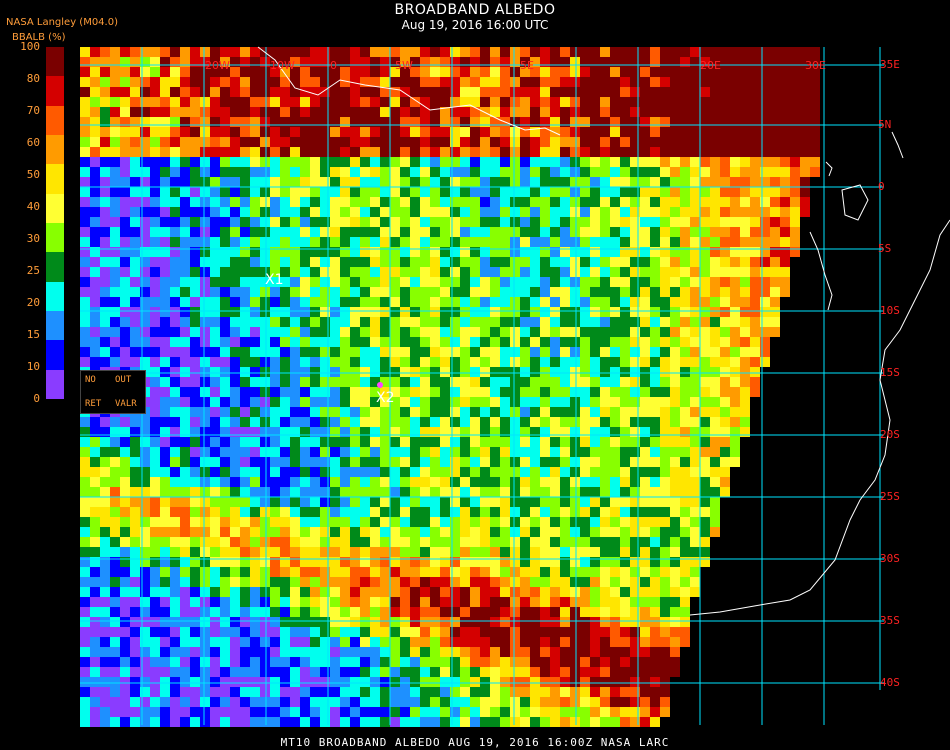  I want to click on colorbar-tick: 30, so click(33, 238).